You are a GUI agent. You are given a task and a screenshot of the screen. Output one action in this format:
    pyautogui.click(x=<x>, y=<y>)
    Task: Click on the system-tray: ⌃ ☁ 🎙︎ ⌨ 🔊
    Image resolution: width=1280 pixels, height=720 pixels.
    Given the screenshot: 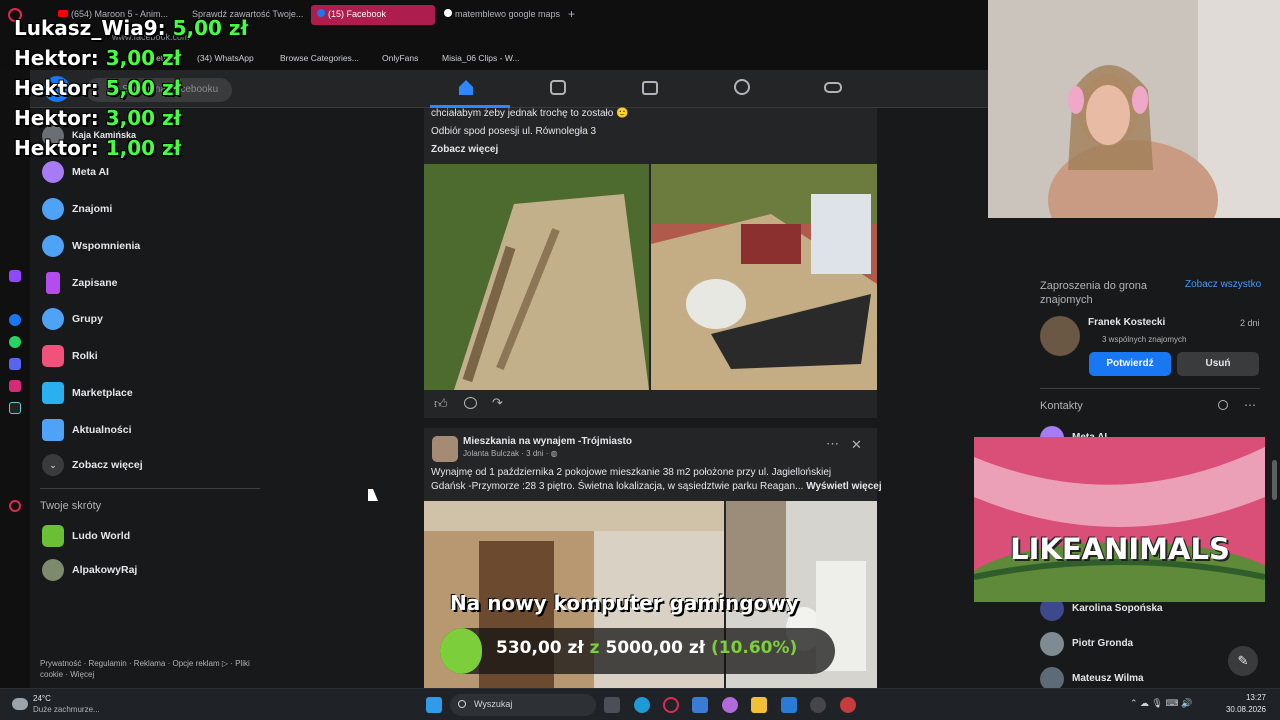 What is the action you would take?
    pyautogui.click(x=1172, y=705)
    